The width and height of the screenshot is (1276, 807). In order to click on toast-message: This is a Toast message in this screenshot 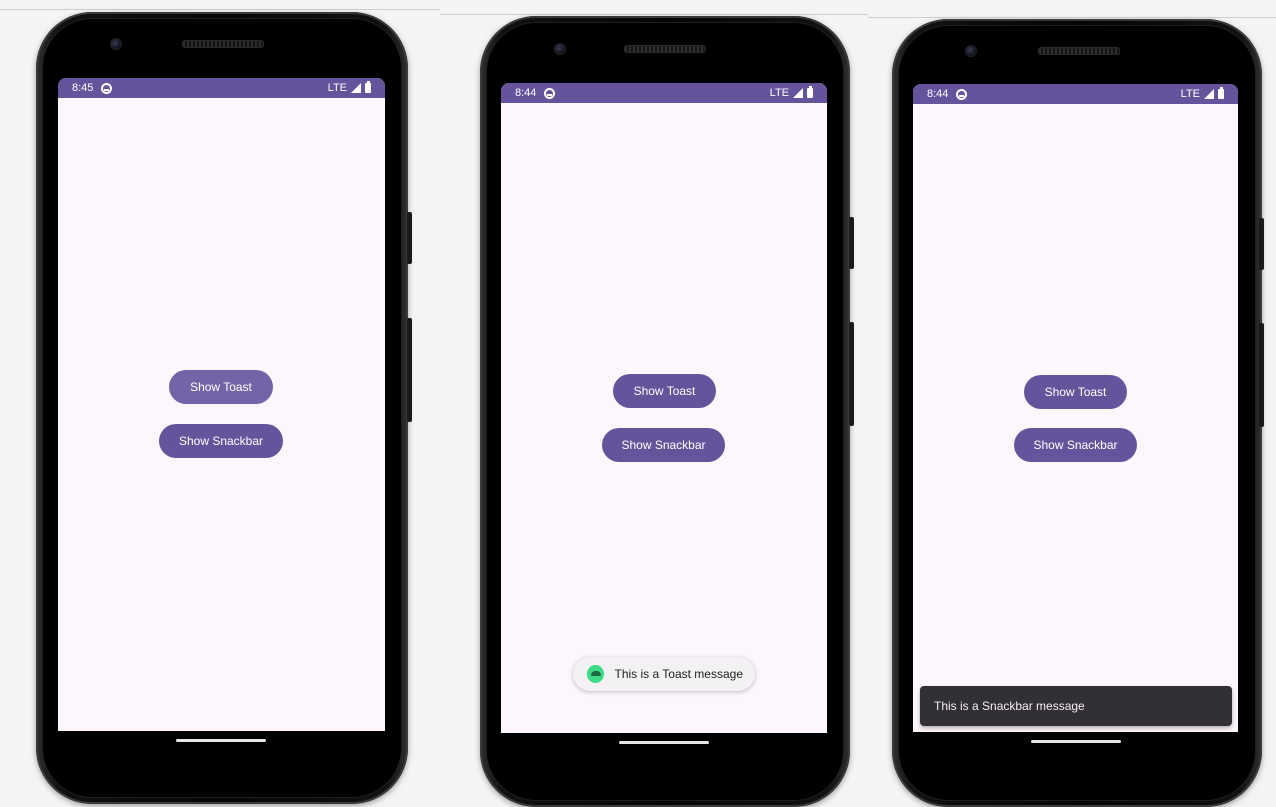, I will do `click(664, 674)`.